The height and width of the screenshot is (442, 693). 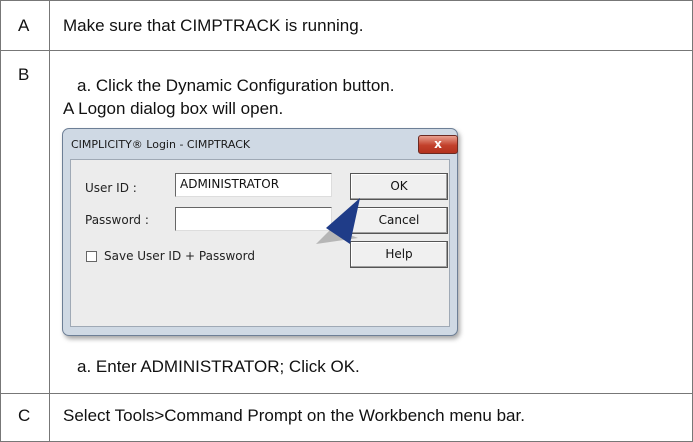 I want to click on step-letter-b: B, so click(x=24, y=74).